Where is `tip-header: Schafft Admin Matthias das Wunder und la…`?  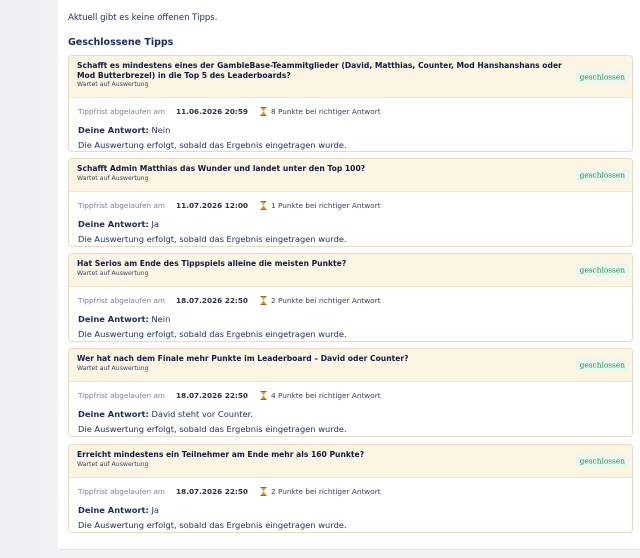
tip-header: Schafft Admin Matthias das Wunder und la… is located at coordinates (350, 175).